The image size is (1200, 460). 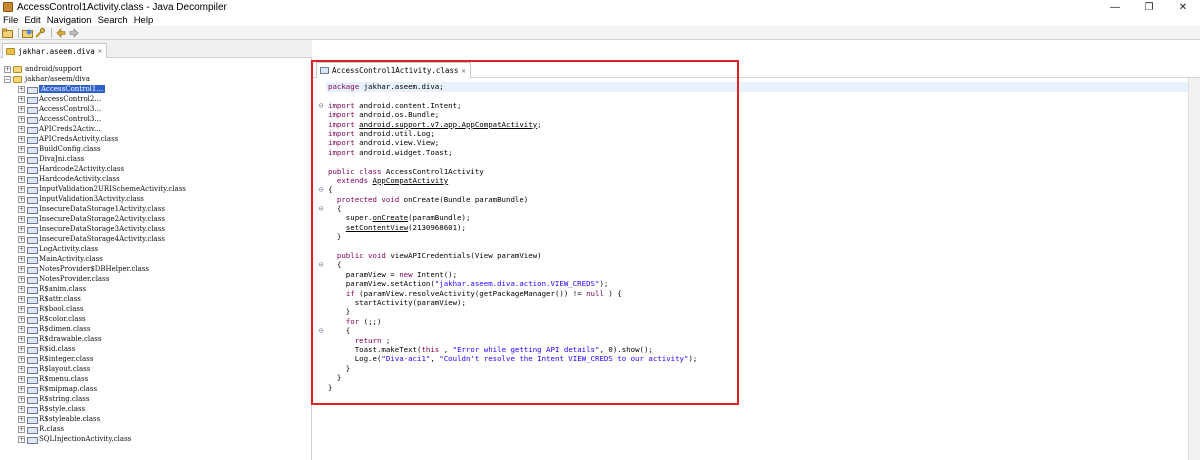 What do you see at coordinates (156, 309) in the screenshot?
I see `tree-class-item: + R$bool.class` at bounding box center [156, 309].